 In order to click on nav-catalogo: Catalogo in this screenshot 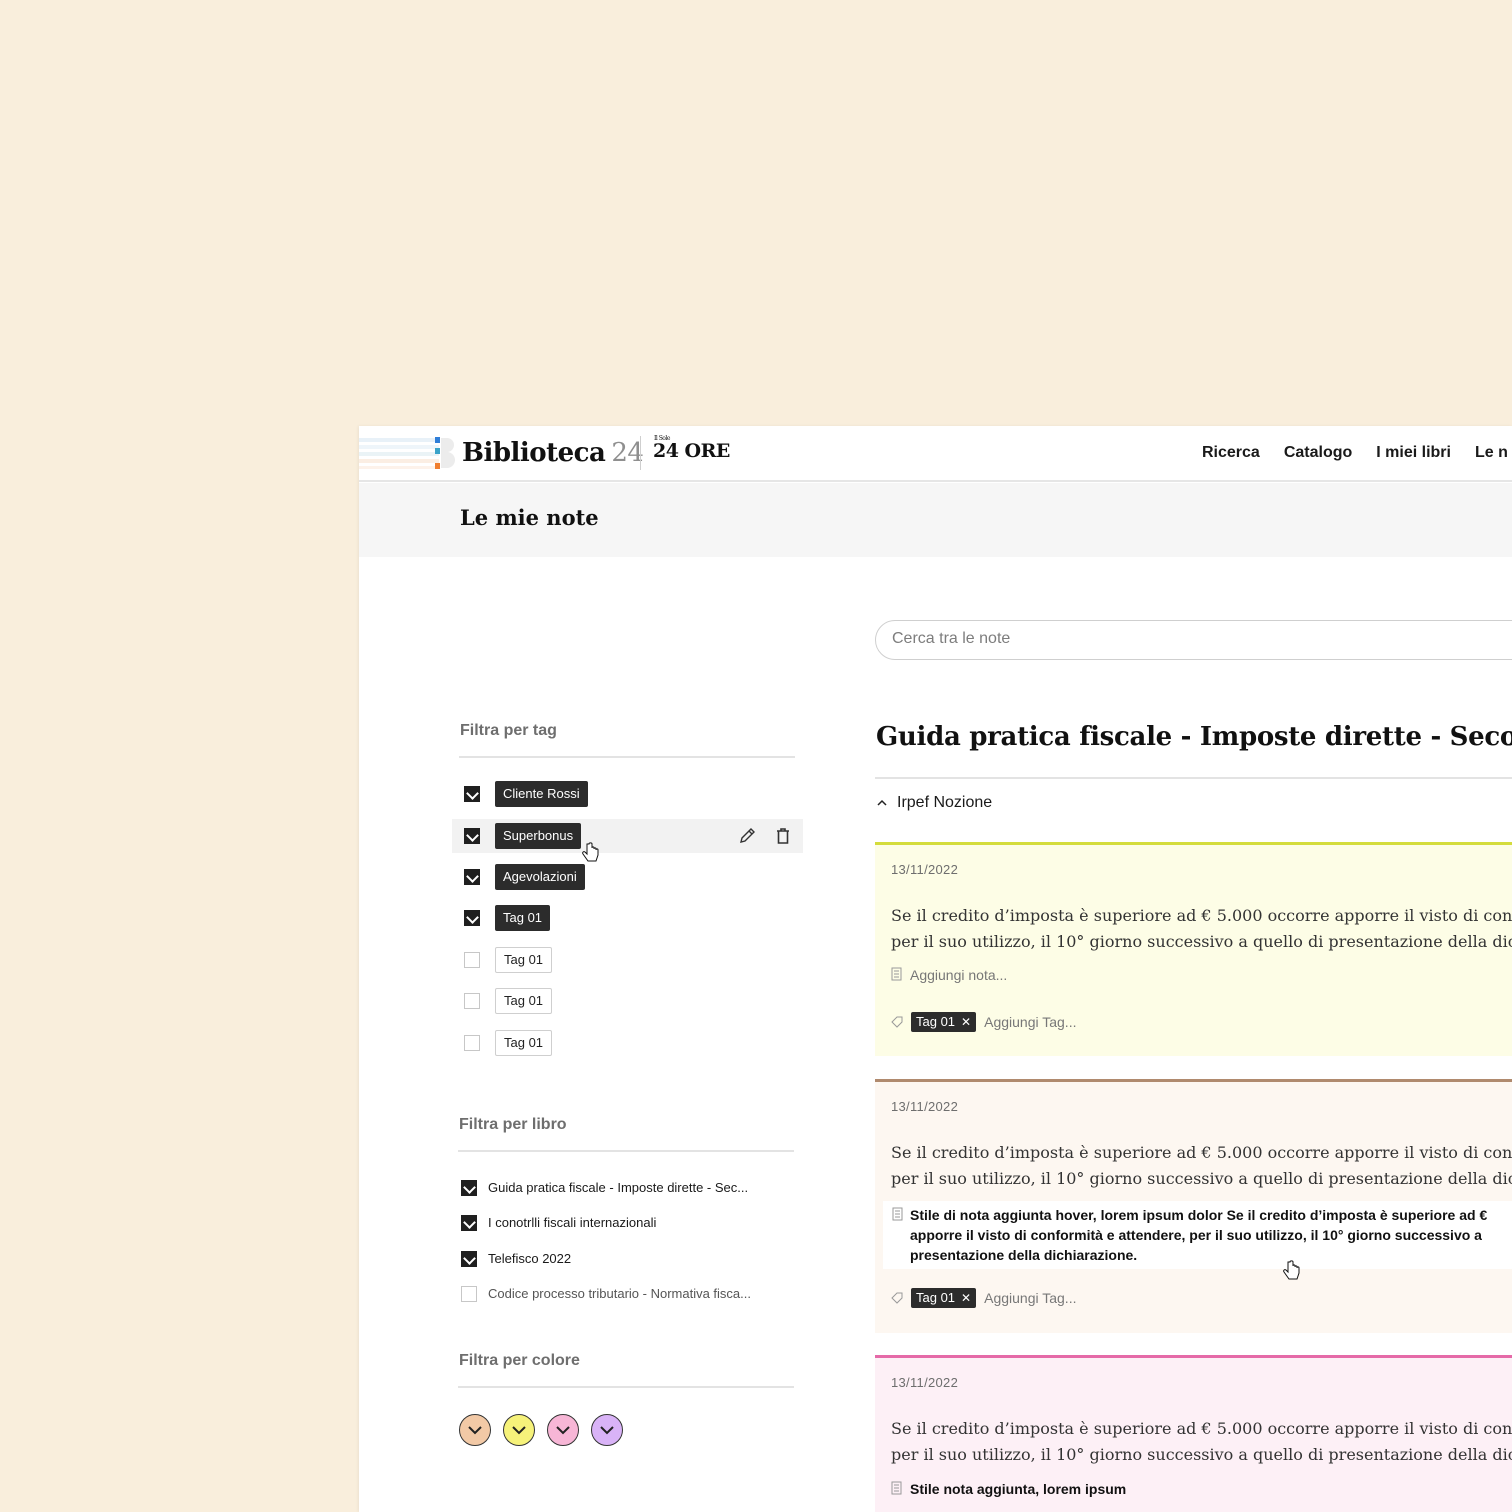, I will do `click(1318, 453)`.